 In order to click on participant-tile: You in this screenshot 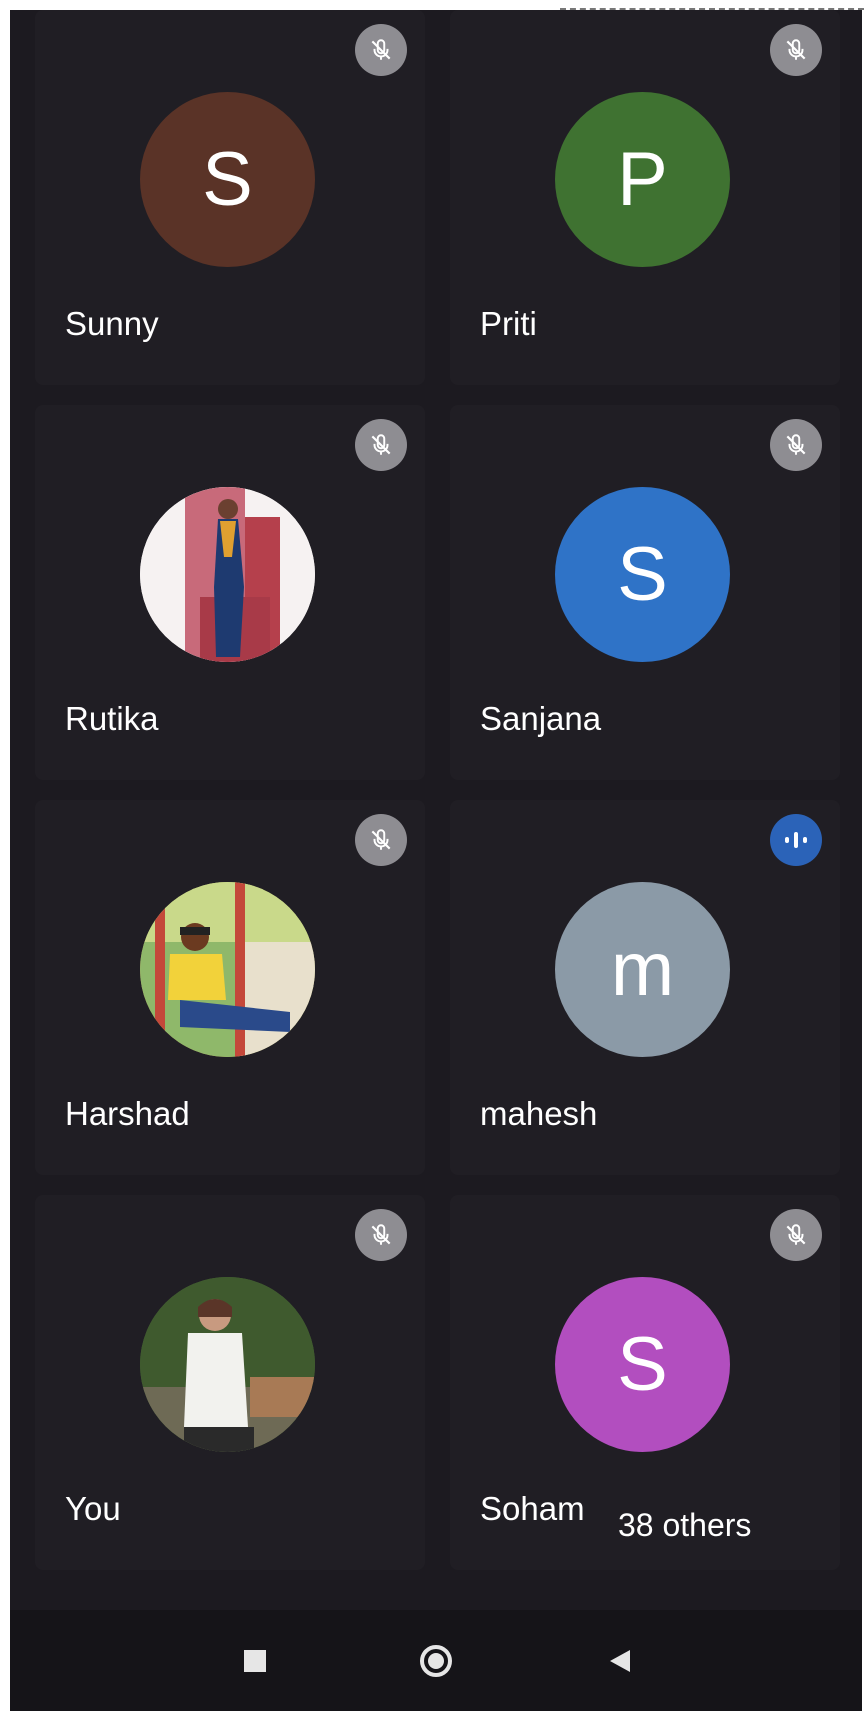, I will do `click(230, 1382)`.